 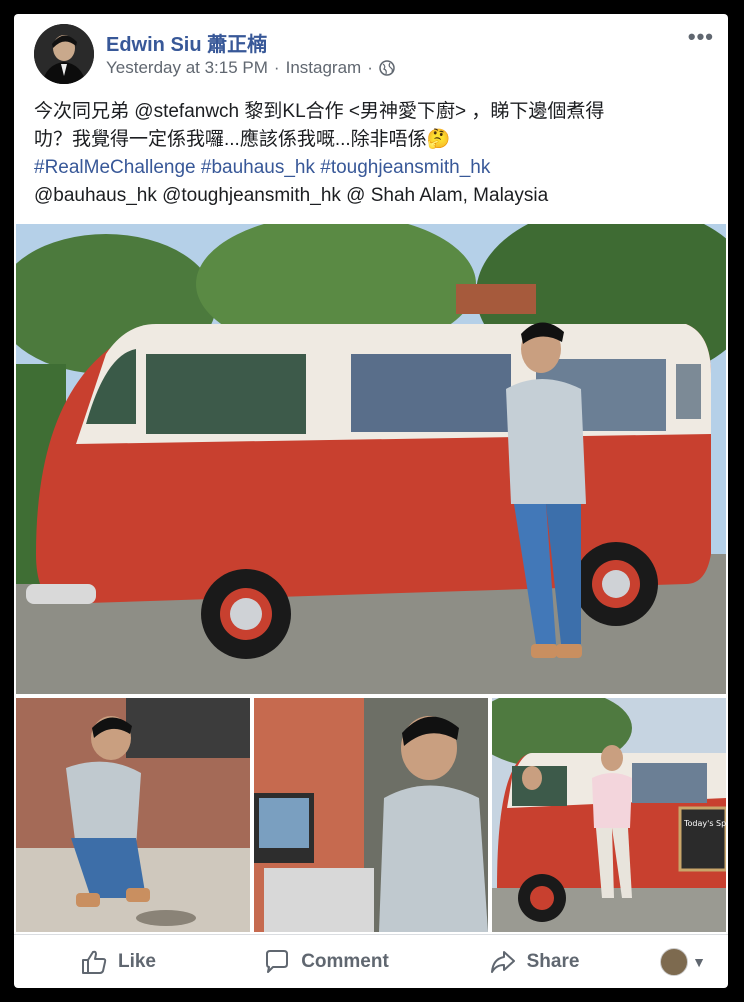 I want to click on comment-button: Comment, so click(x=326, y=962).